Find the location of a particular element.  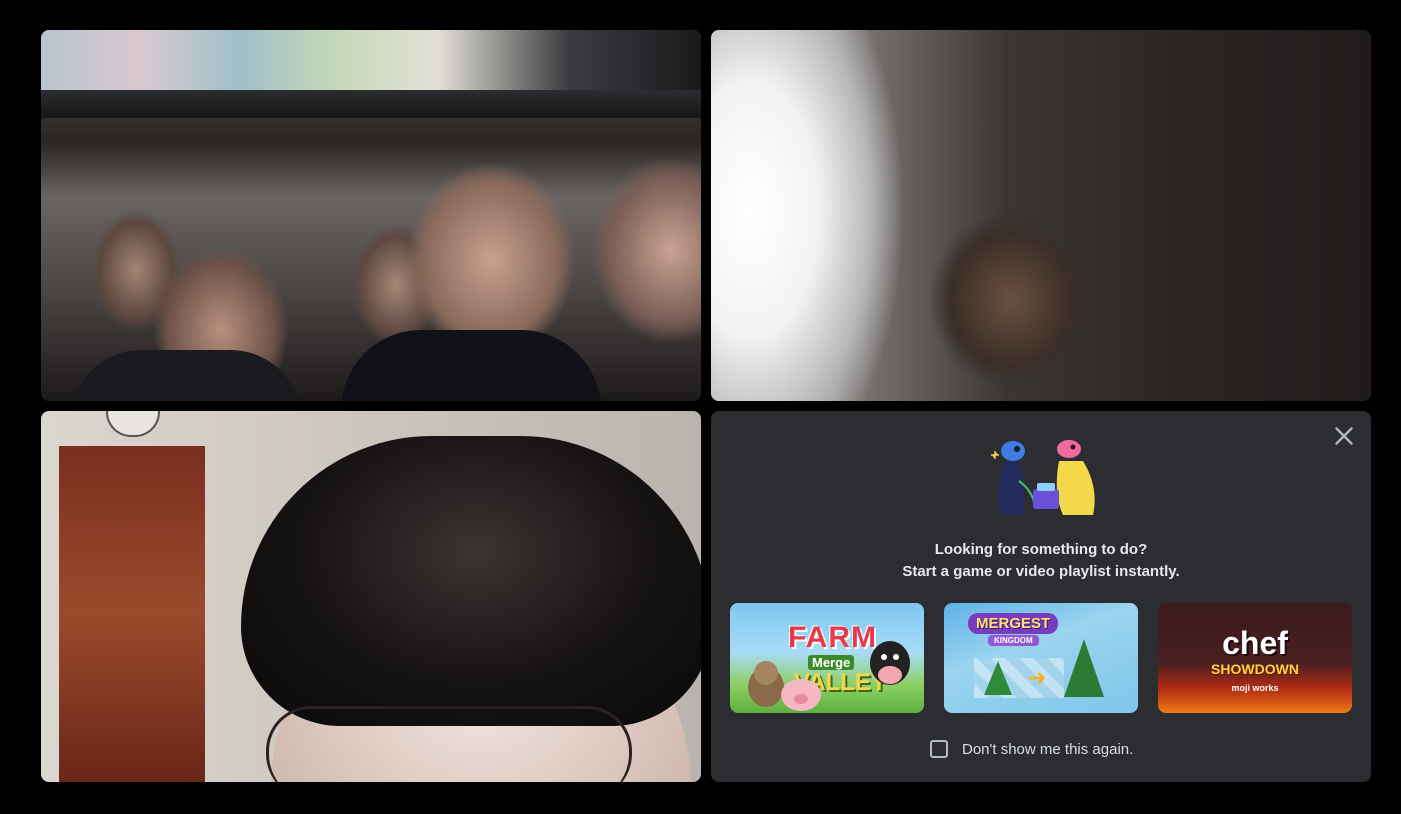

dont-show-again-option: Don't show me this again. is located at coordinates (1031, 749).